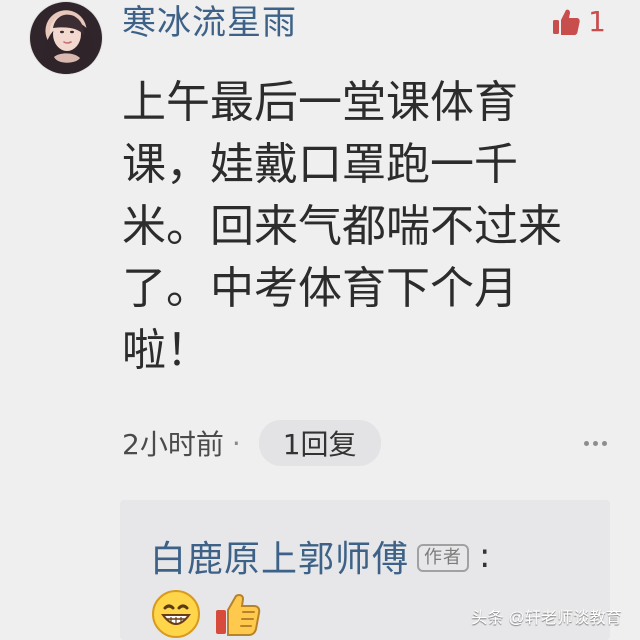  What do you see at coordinates (546, 618) in the screenshot?
I see `source-watermark: 头条 @轩老师谈教育` at bounding box center [546, 618].